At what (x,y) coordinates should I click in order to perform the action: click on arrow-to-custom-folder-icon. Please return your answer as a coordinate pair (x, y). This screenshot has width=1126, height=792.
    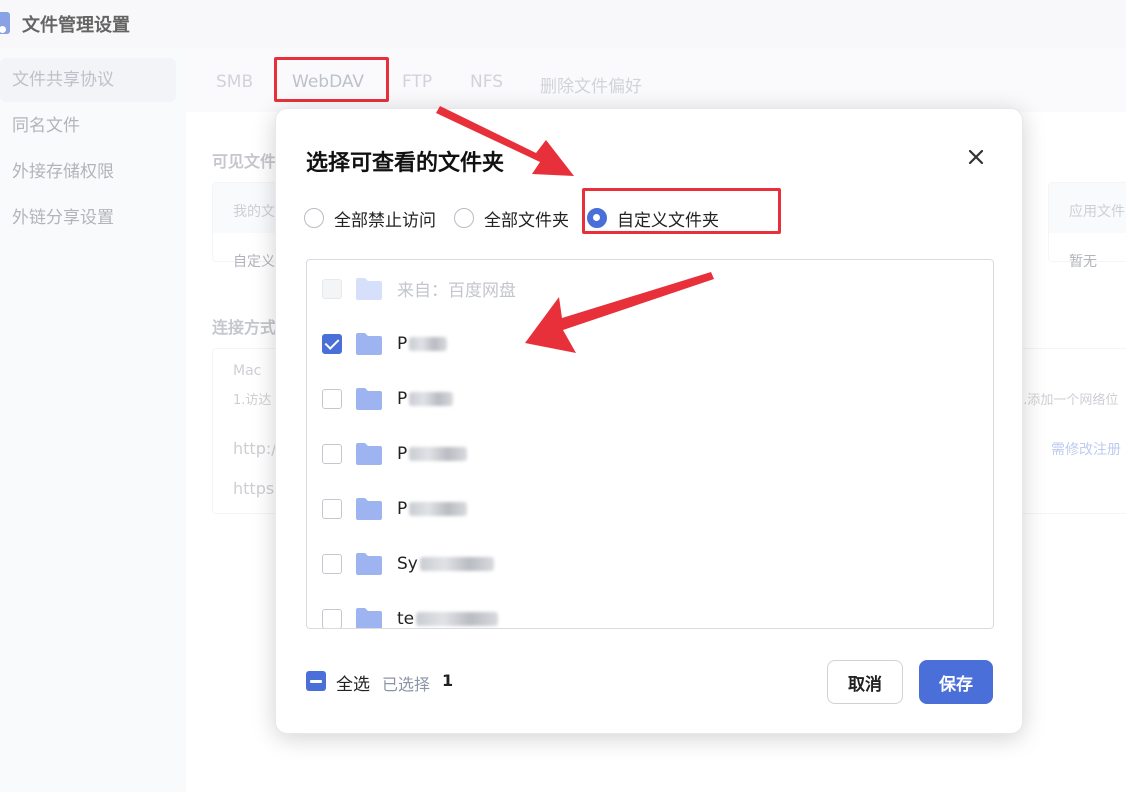
    Looking at the image, I should click on (505, 141).